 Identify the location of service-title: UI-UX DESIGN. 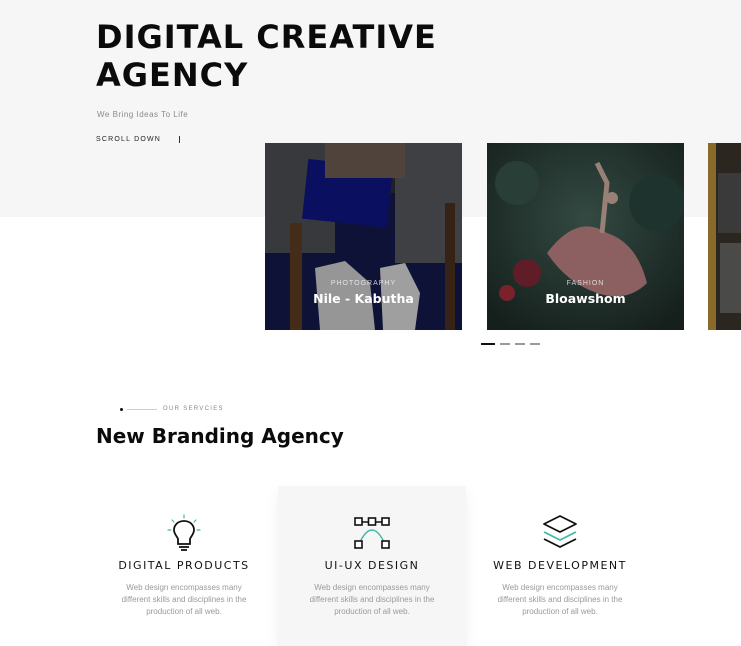
(372, 565).